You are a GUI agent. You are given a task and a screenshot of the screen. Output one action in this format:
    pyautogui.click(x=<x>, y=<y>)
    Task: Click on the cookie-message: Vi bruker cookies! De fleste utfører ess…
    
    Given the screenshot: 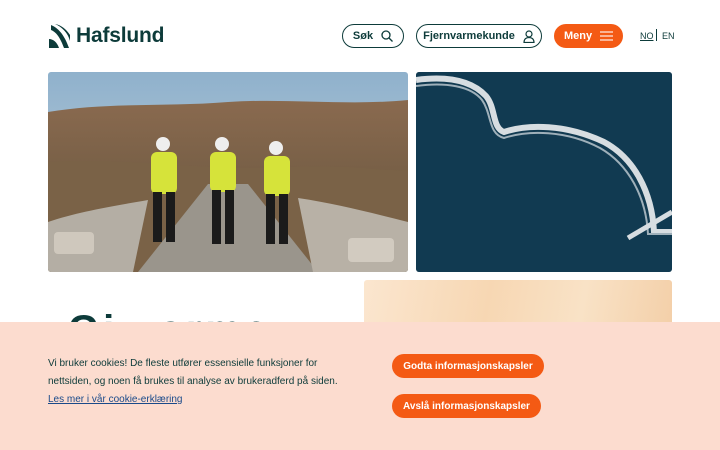 What is the action you would take?
    pyautogui.click(x=193, y=382)
    